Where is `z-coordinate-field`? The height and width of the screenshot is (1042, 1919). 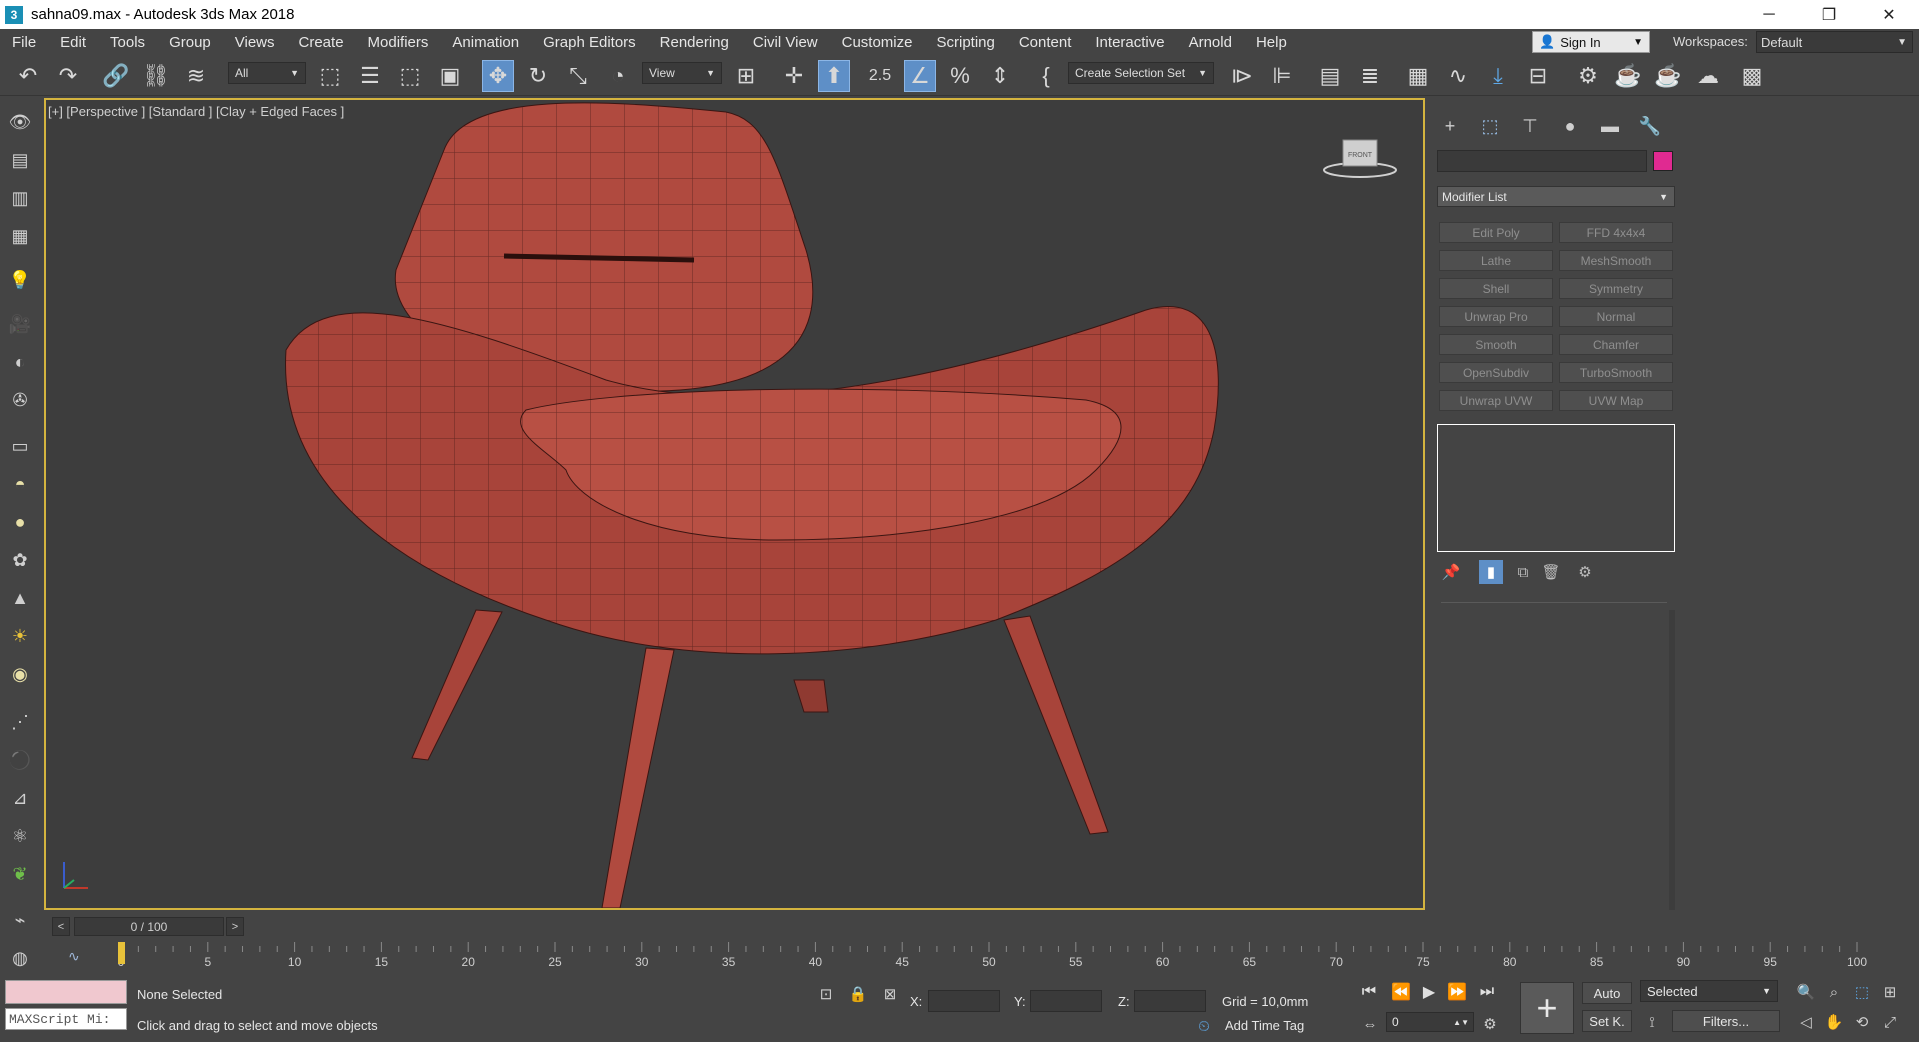 z-coordinate-field is located at coordinates (1170, 1001).